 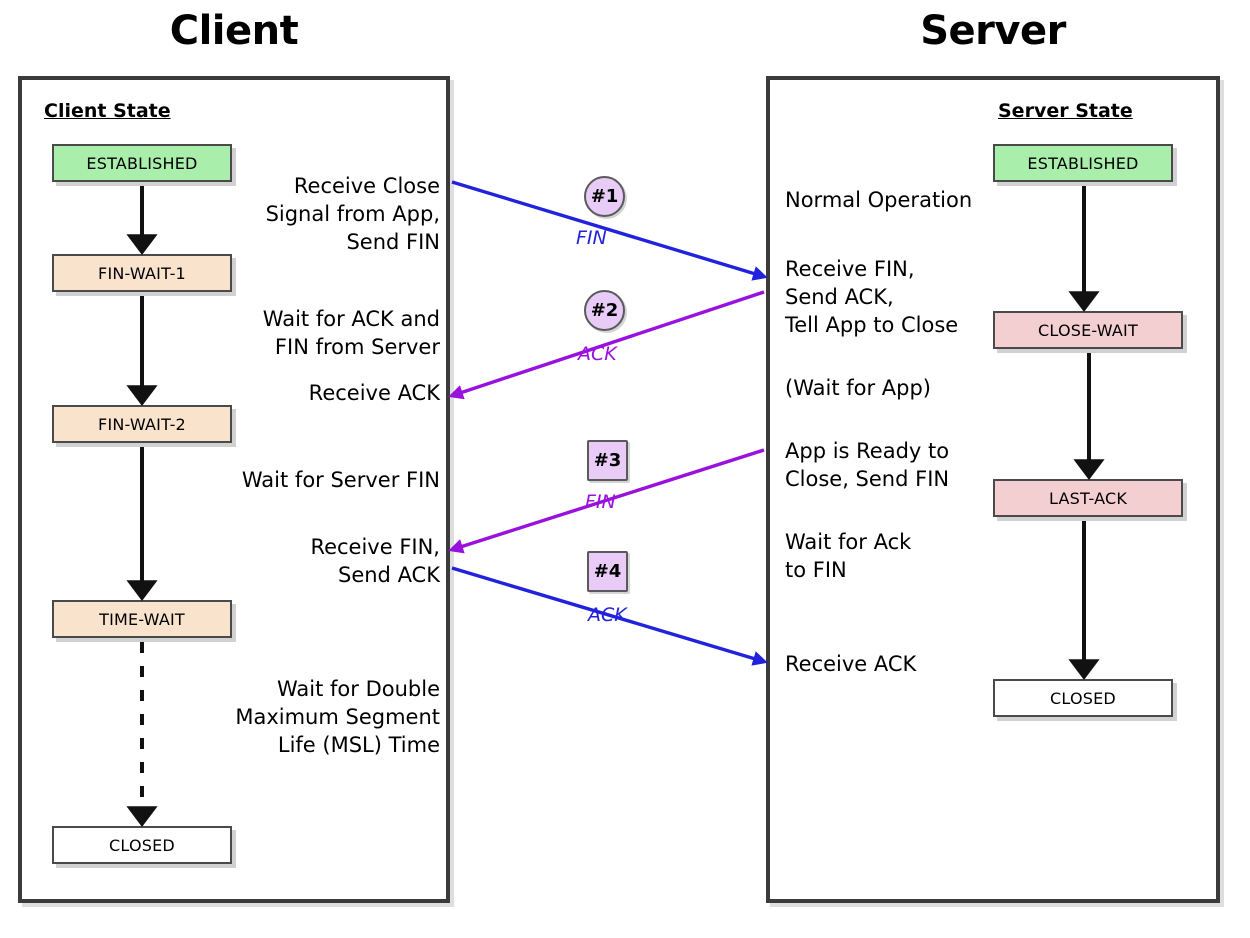 I want to click on server-state-heading: Server State, so click(x=1065, y=111).